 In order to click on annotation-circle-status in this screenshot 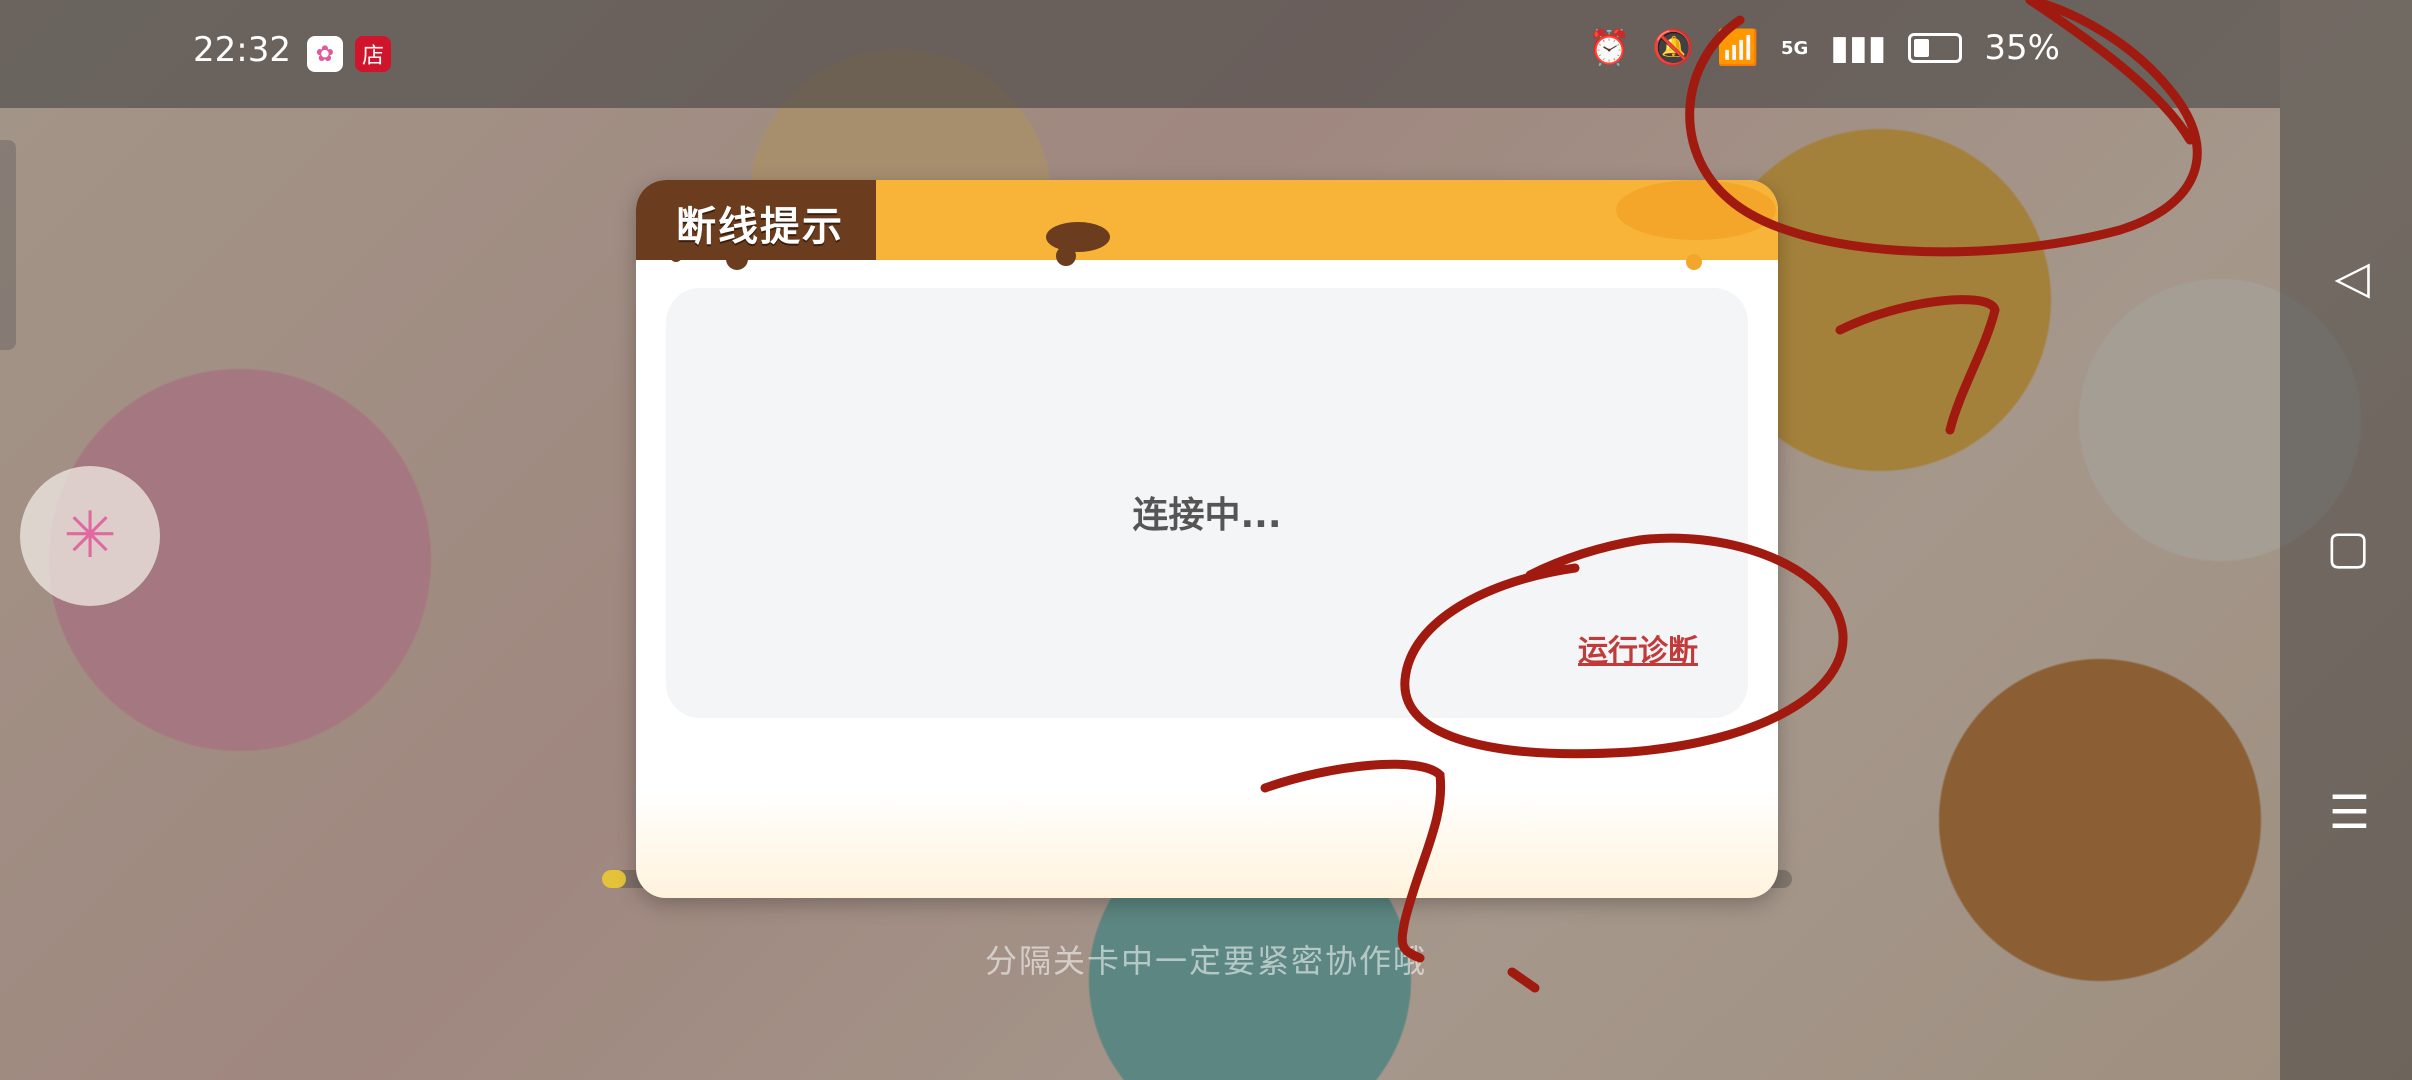, I will do `click(1943, 128)`.